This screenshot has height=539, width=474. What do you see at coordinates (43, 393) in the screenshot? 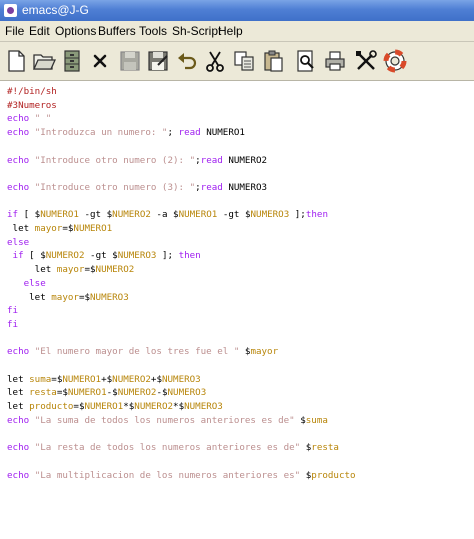
I see `code-token-variable: resta` at bounding box center [43, 393].